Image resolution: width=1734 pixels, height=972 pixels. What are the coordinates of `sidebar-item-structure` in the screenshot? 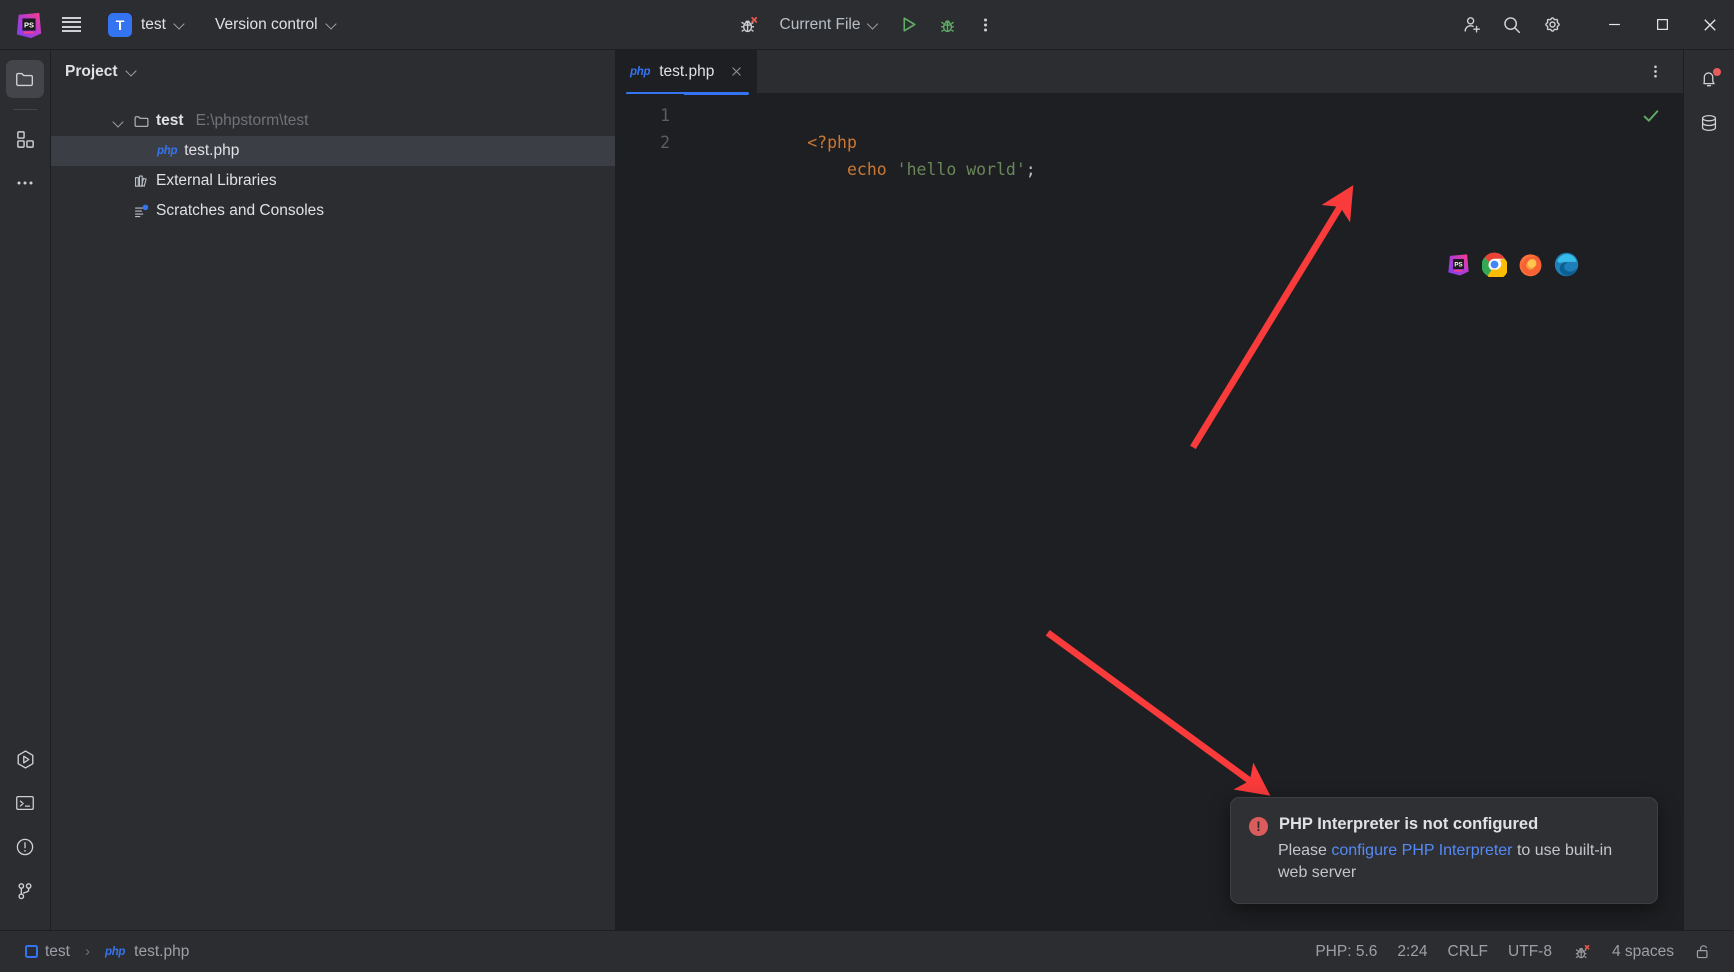 It's located at (25, 139).